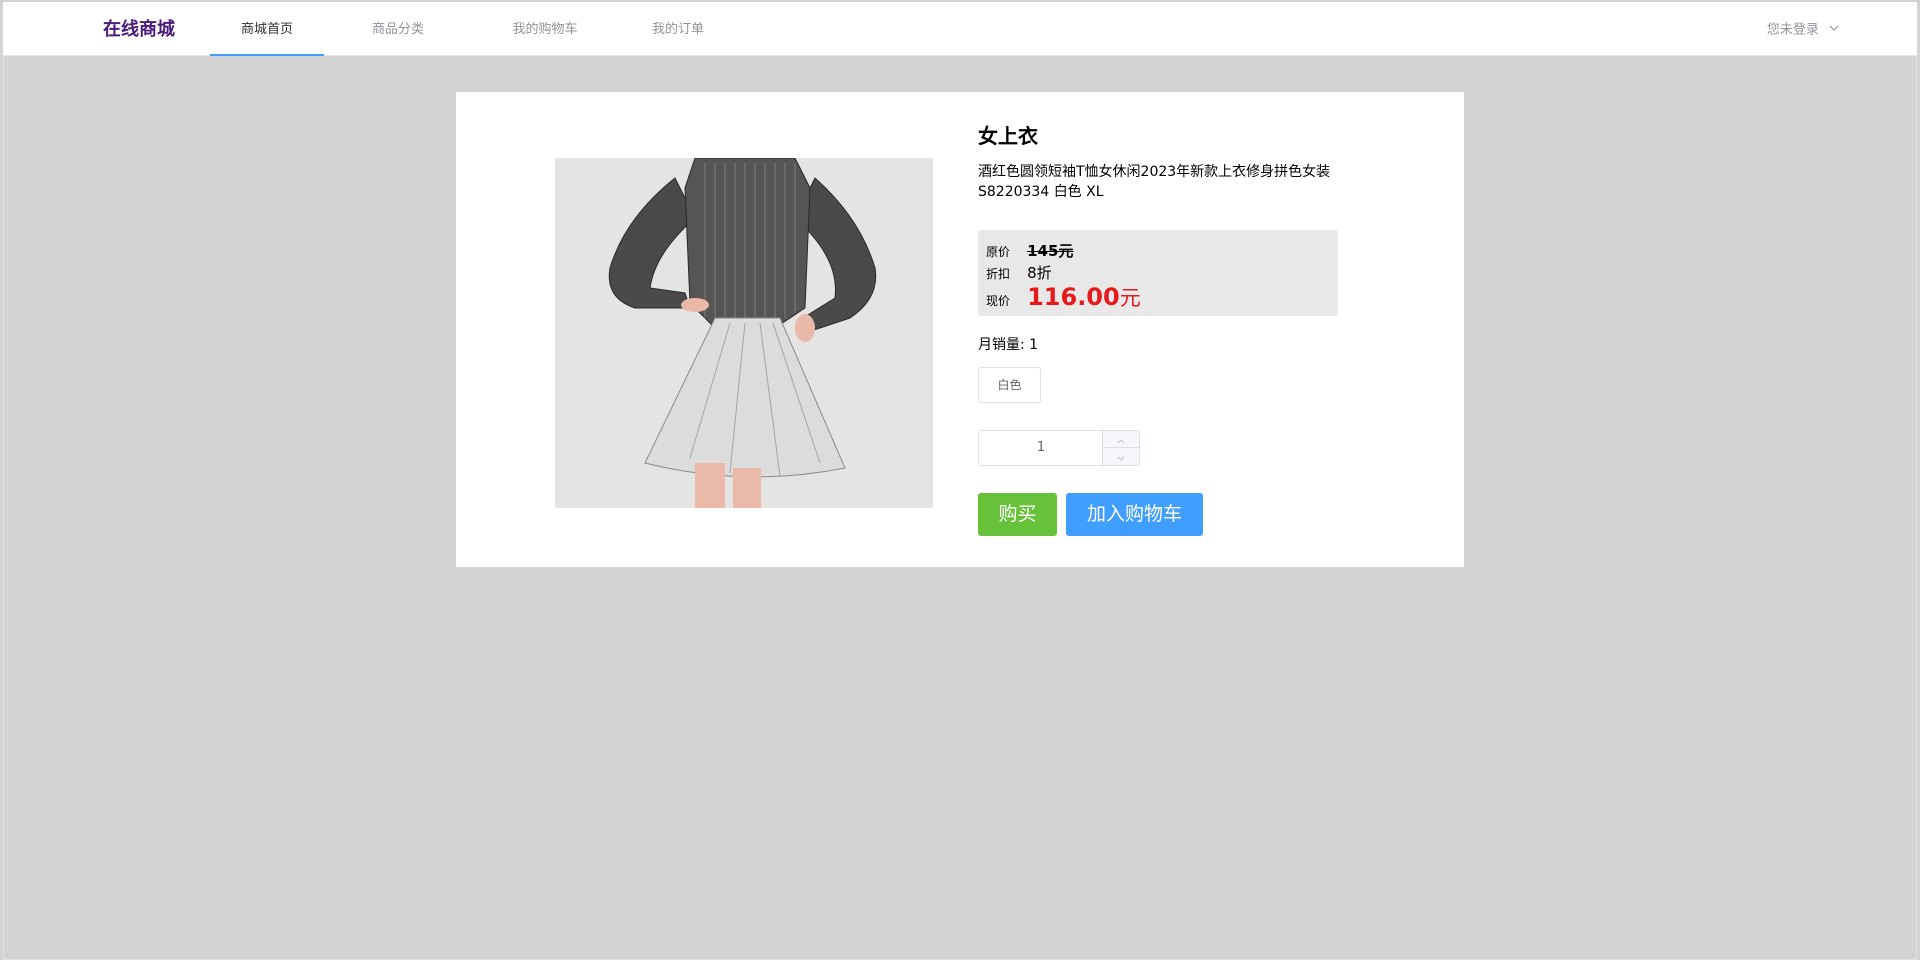 The height and width of the screenshot is (960, 1920). I want to click on monthly-sales: 月销量: 1, so click(1008, 344).